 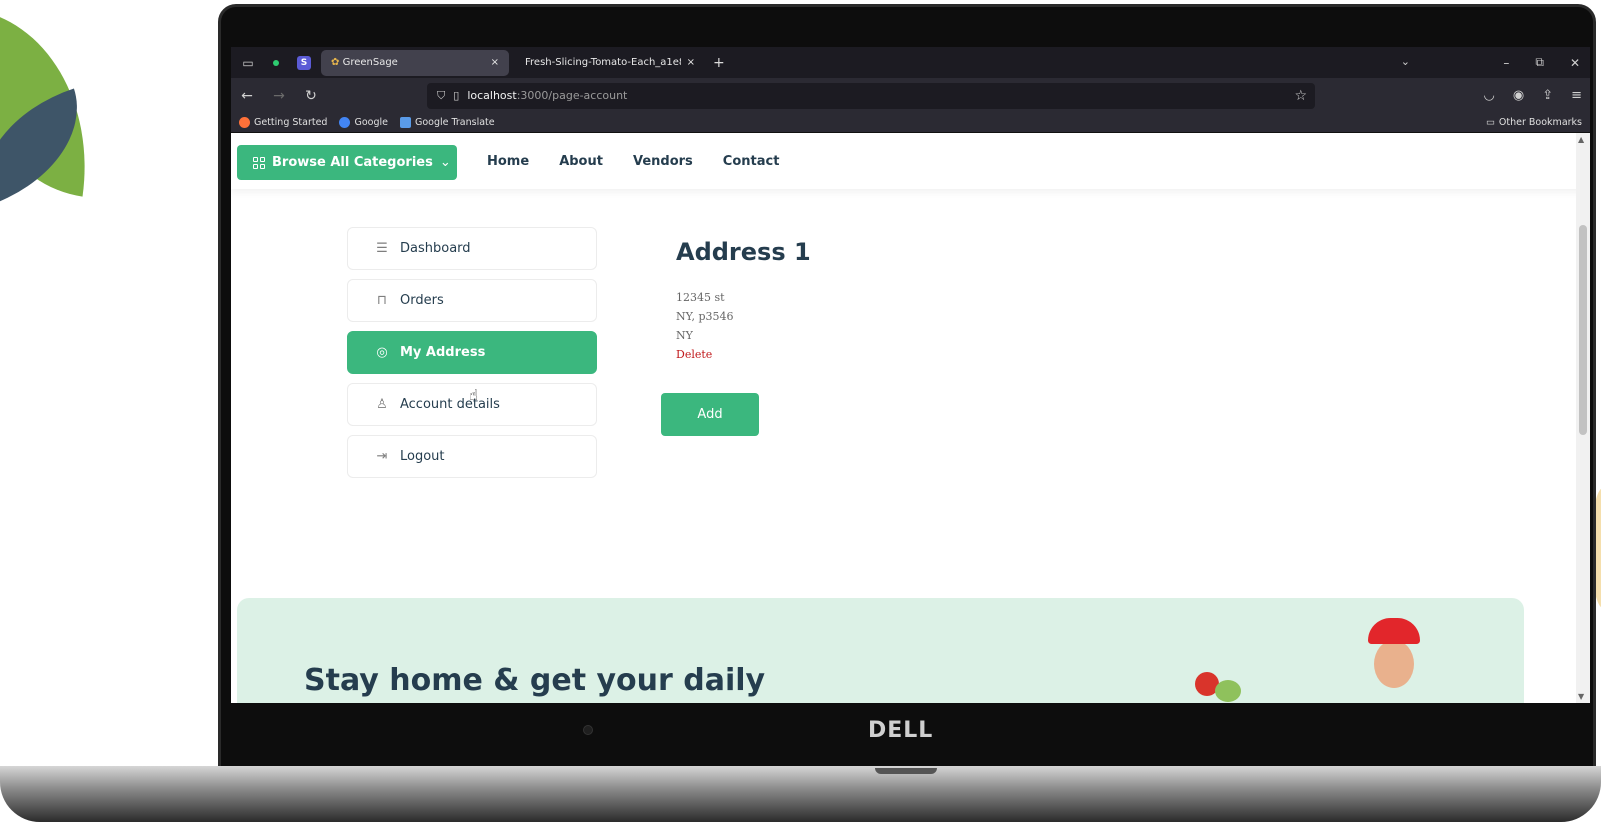 What do you see at coordinates (352, 162) in the screenshot?
I see `browse-label: Browse All Categories` at bounding box center [352, 162].